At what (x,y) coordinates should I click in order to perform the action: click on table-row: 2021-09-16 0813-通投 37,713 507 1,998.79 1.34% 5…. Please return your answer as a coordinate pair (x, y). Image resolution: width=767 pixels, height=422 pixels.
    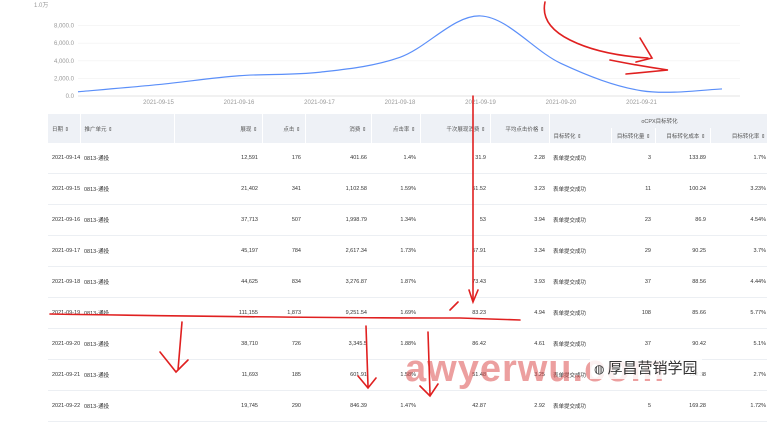
    Looking at the image, I should click on (407, 220).